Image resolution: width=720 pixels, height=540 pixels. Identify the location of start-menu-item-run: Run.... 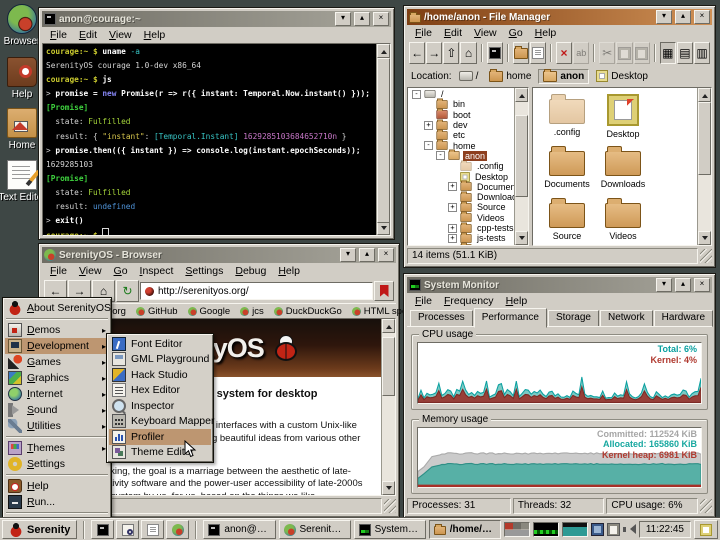
(57, 502).